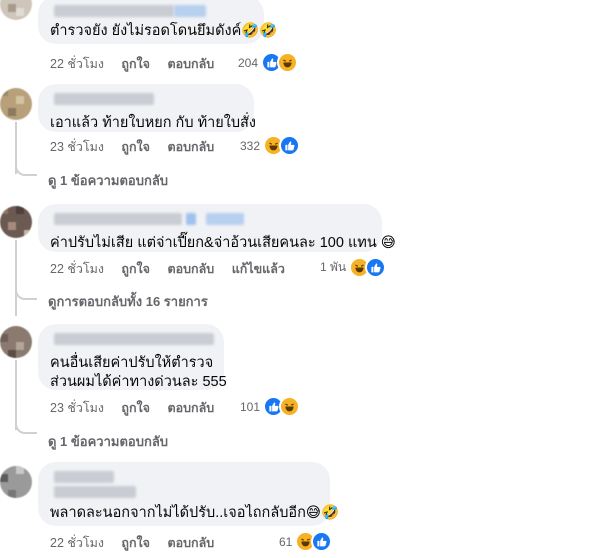 Image resolution: width=600 pixels, height=558 pixels. What do you see at coordinates (353, 267) in the screenshot?
I see `reaction-summary: 1 พัน` at bounding box center [353, 267].